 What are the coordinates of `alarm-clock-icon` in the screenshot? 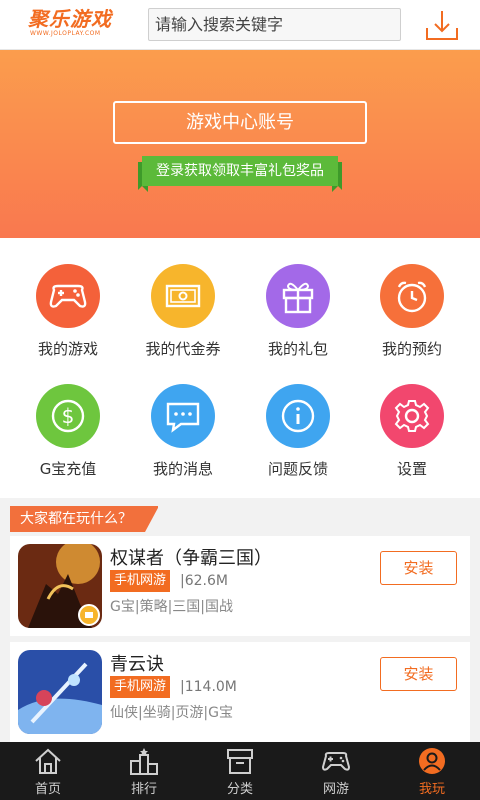 It's located at (412, 296).